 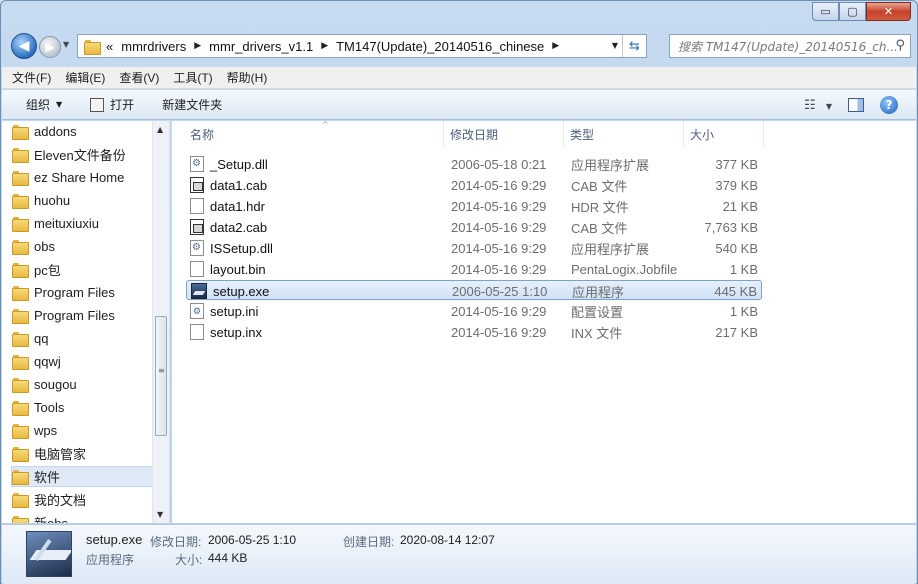 What do you see at coordinates (83, 430) in the screenshot?
I see `sidebar-item: wps` at bounding box center [83, 430].